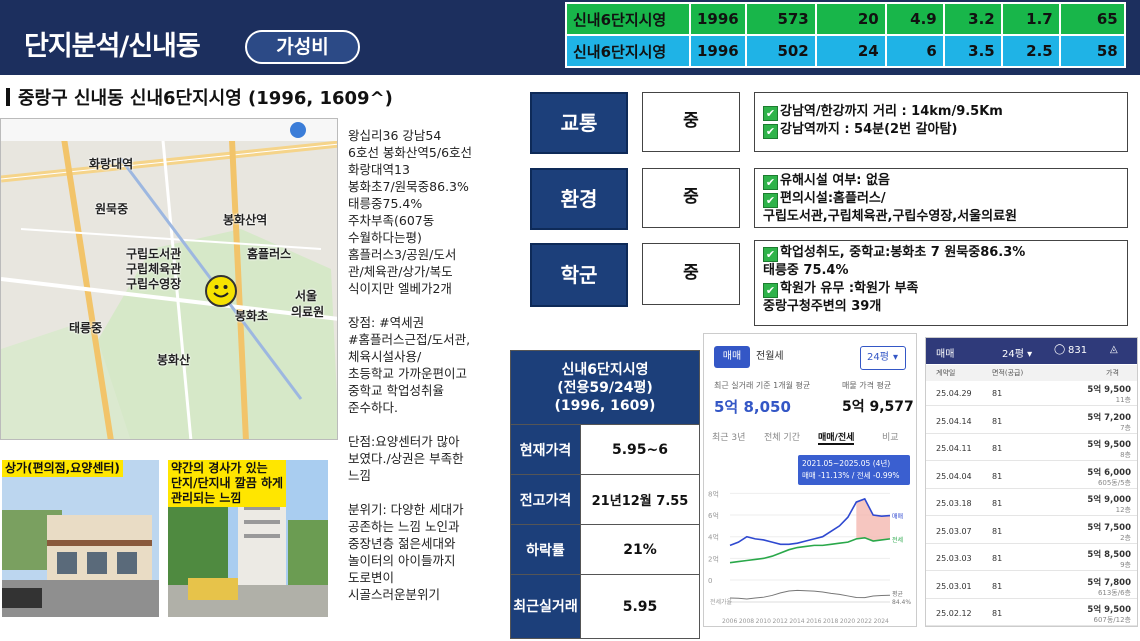 The height and width of the screenshot is (641, 1140). I want to click on note-line: 준수하다., so click(373, 407).